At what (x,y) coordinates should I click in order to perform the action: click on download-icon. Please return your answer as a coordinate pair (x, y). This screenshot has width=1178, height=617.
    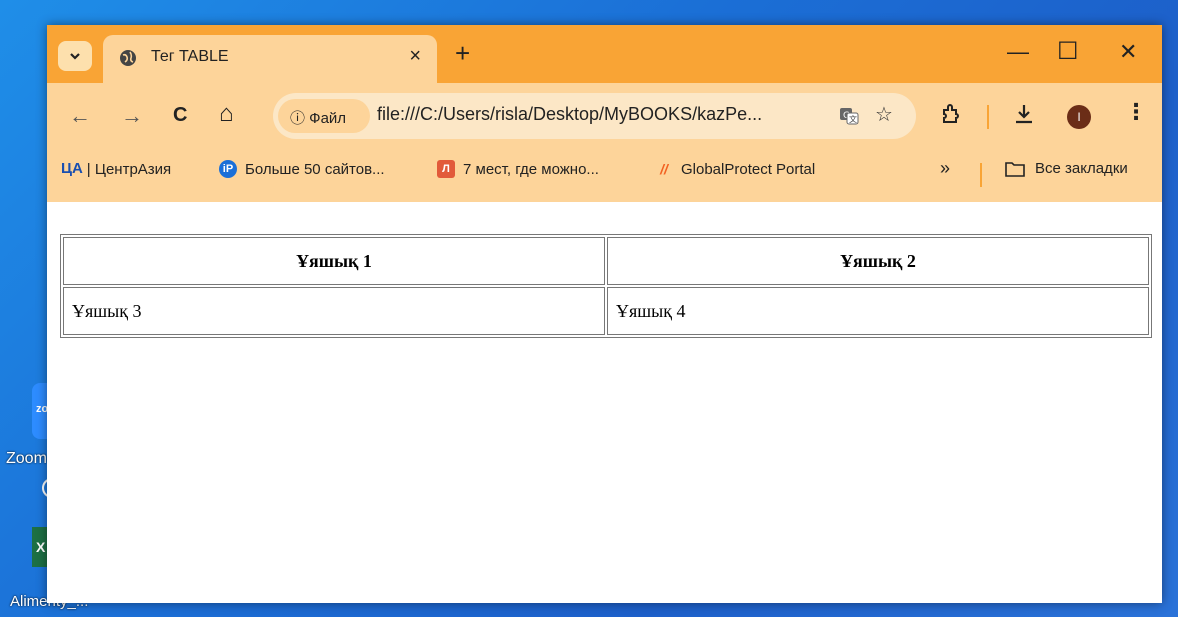
    Looking at the image, I should click on (1024, 114).